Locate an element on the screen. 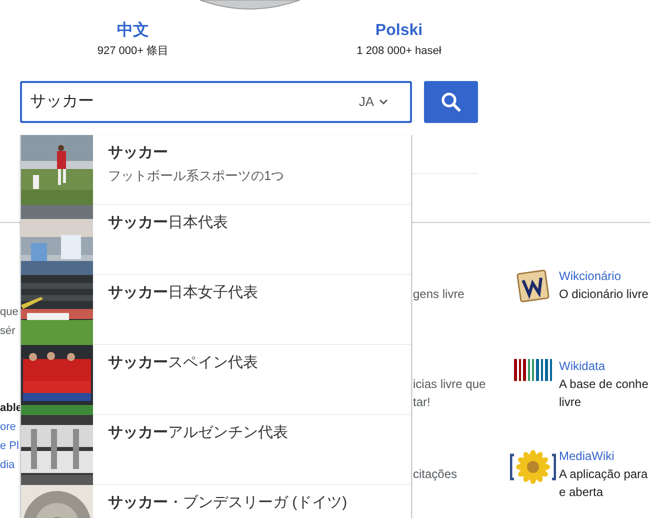 The width and height of the screenshot is (650, 518). link: e Pl is located at coordinates (10, 446).